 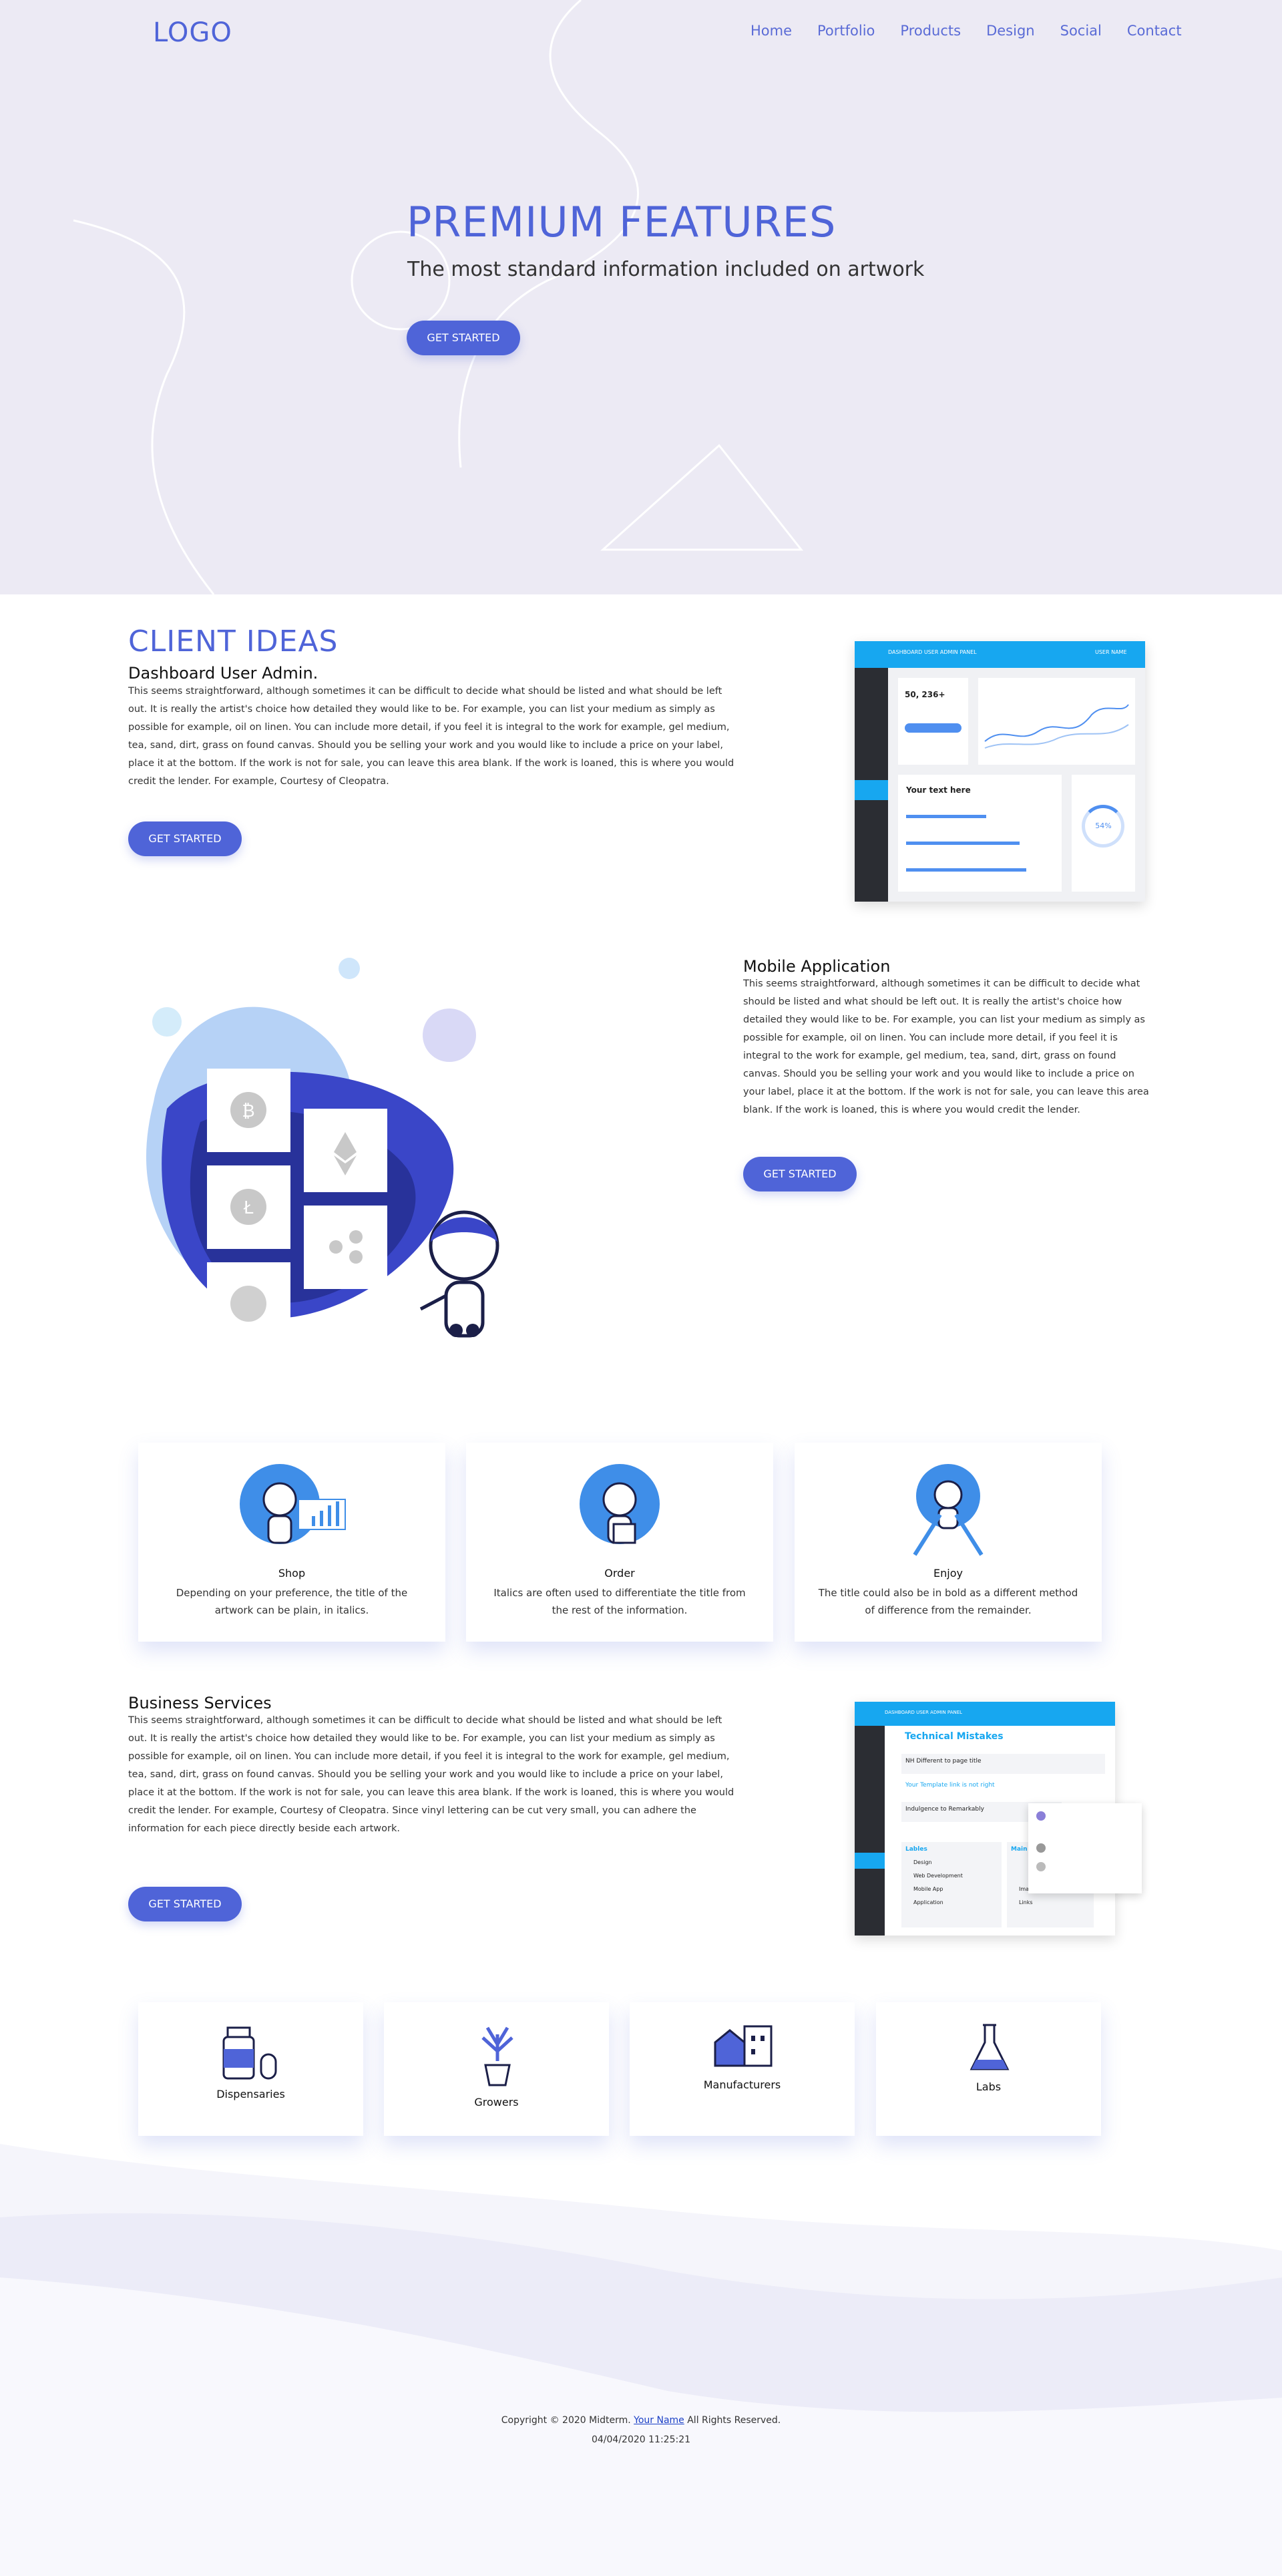 I want to click on mock-user-name: USER NAME, so click(x=1111, y=652).